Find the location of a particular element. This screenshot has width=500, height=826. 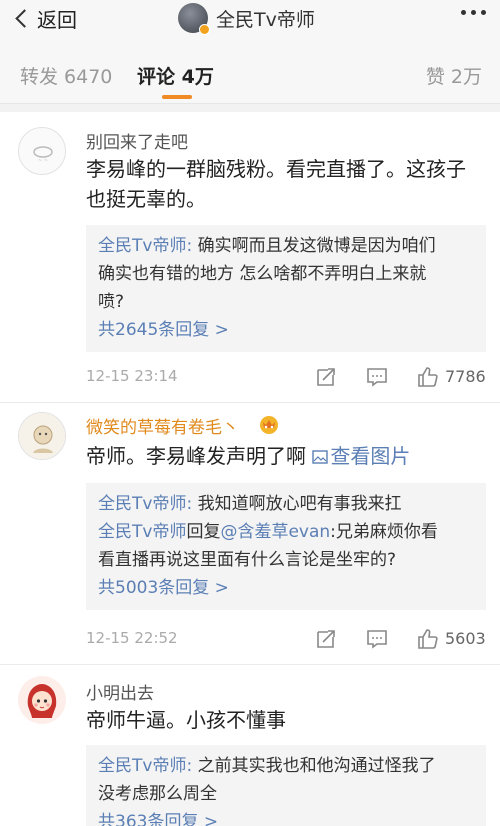

verified-badge-icon is located at coordinates (204, 29).